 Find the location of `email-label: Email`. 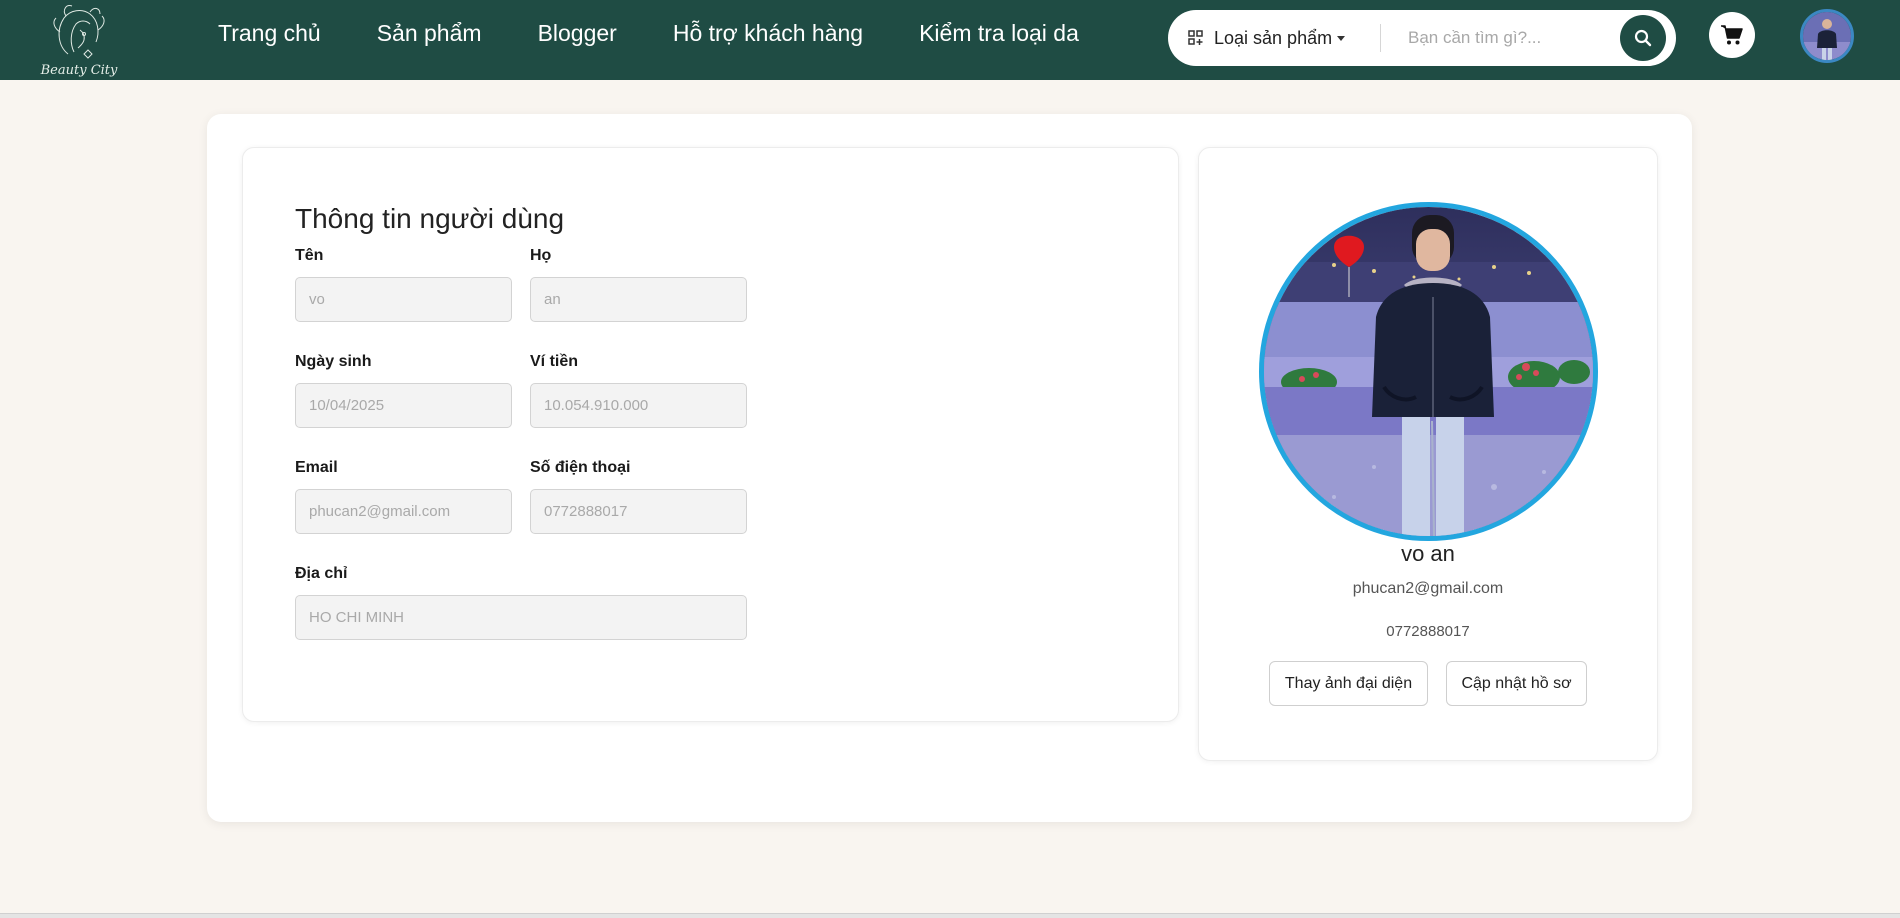

email-label: Email is located at coordinates (316, 467).